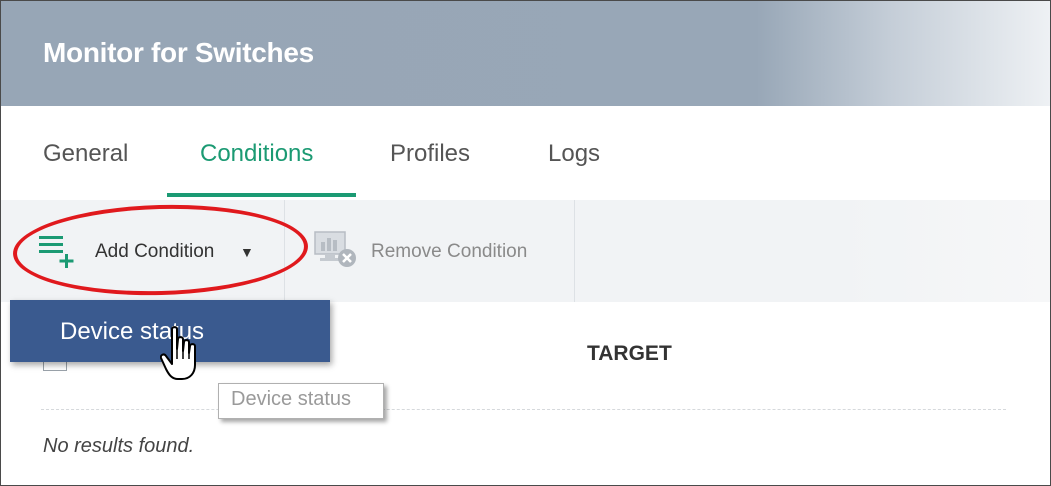 The height and width of the screenshot is (486, 1051). I want to click on remove-monitor-icon, so click(335, 249).